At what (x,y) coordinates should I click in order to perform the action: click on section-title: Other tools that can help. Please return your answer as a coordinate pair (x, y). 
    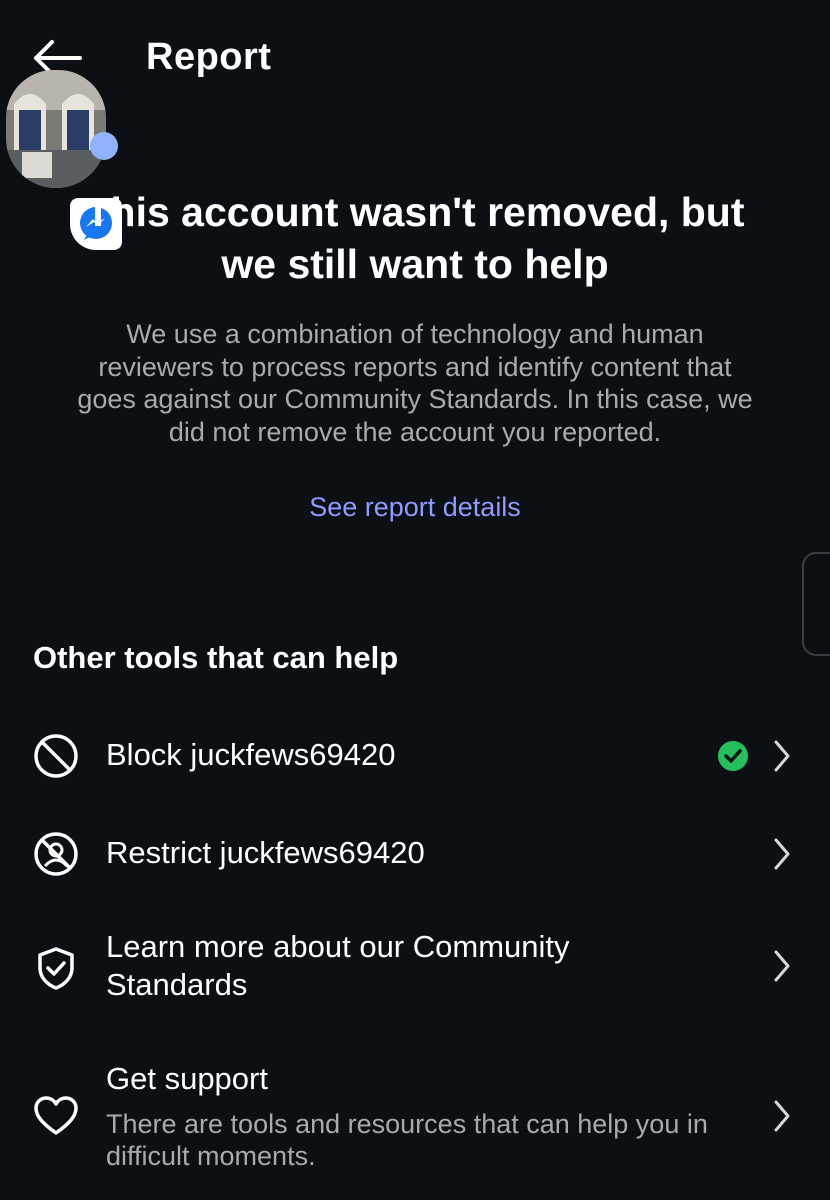
    Looking at the image, I should click on (216, 657).